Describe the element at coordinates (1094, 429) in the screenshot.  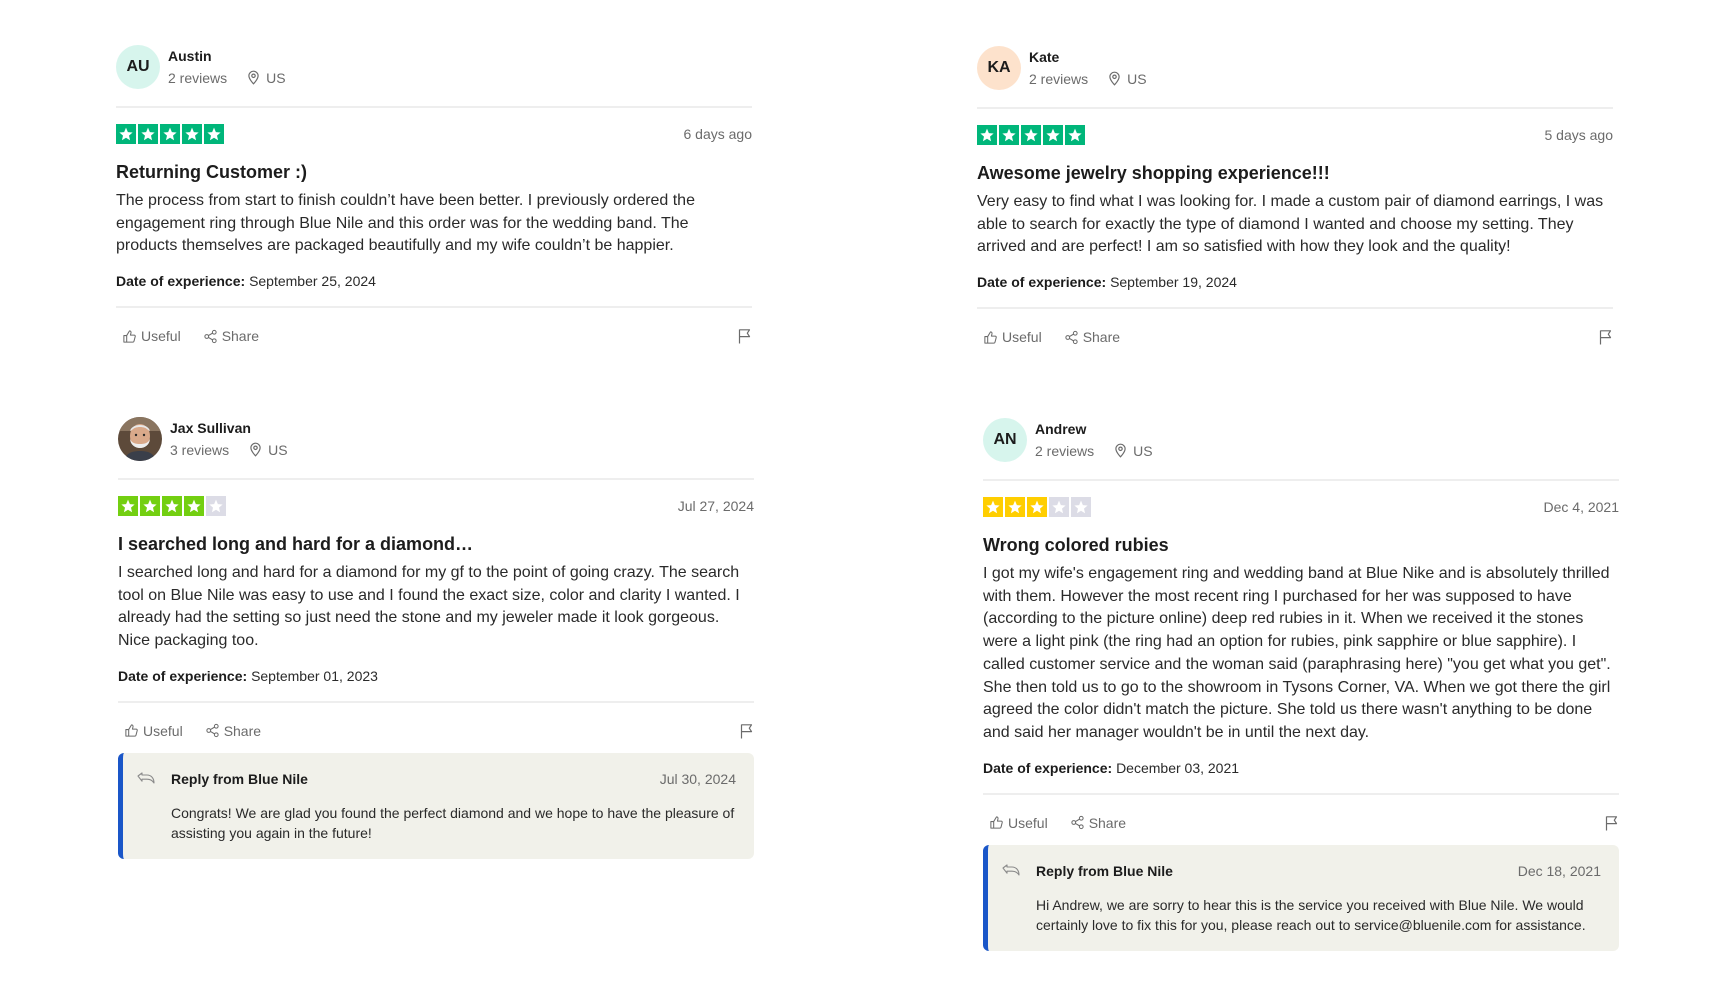
I see `reviewer-name: Andrew` at that location.